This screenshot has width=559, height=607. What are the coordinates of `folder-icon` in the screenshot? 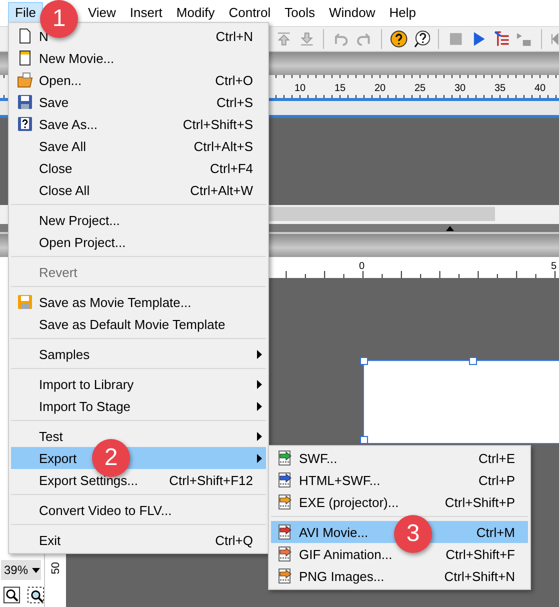 It's located at (25, 80).